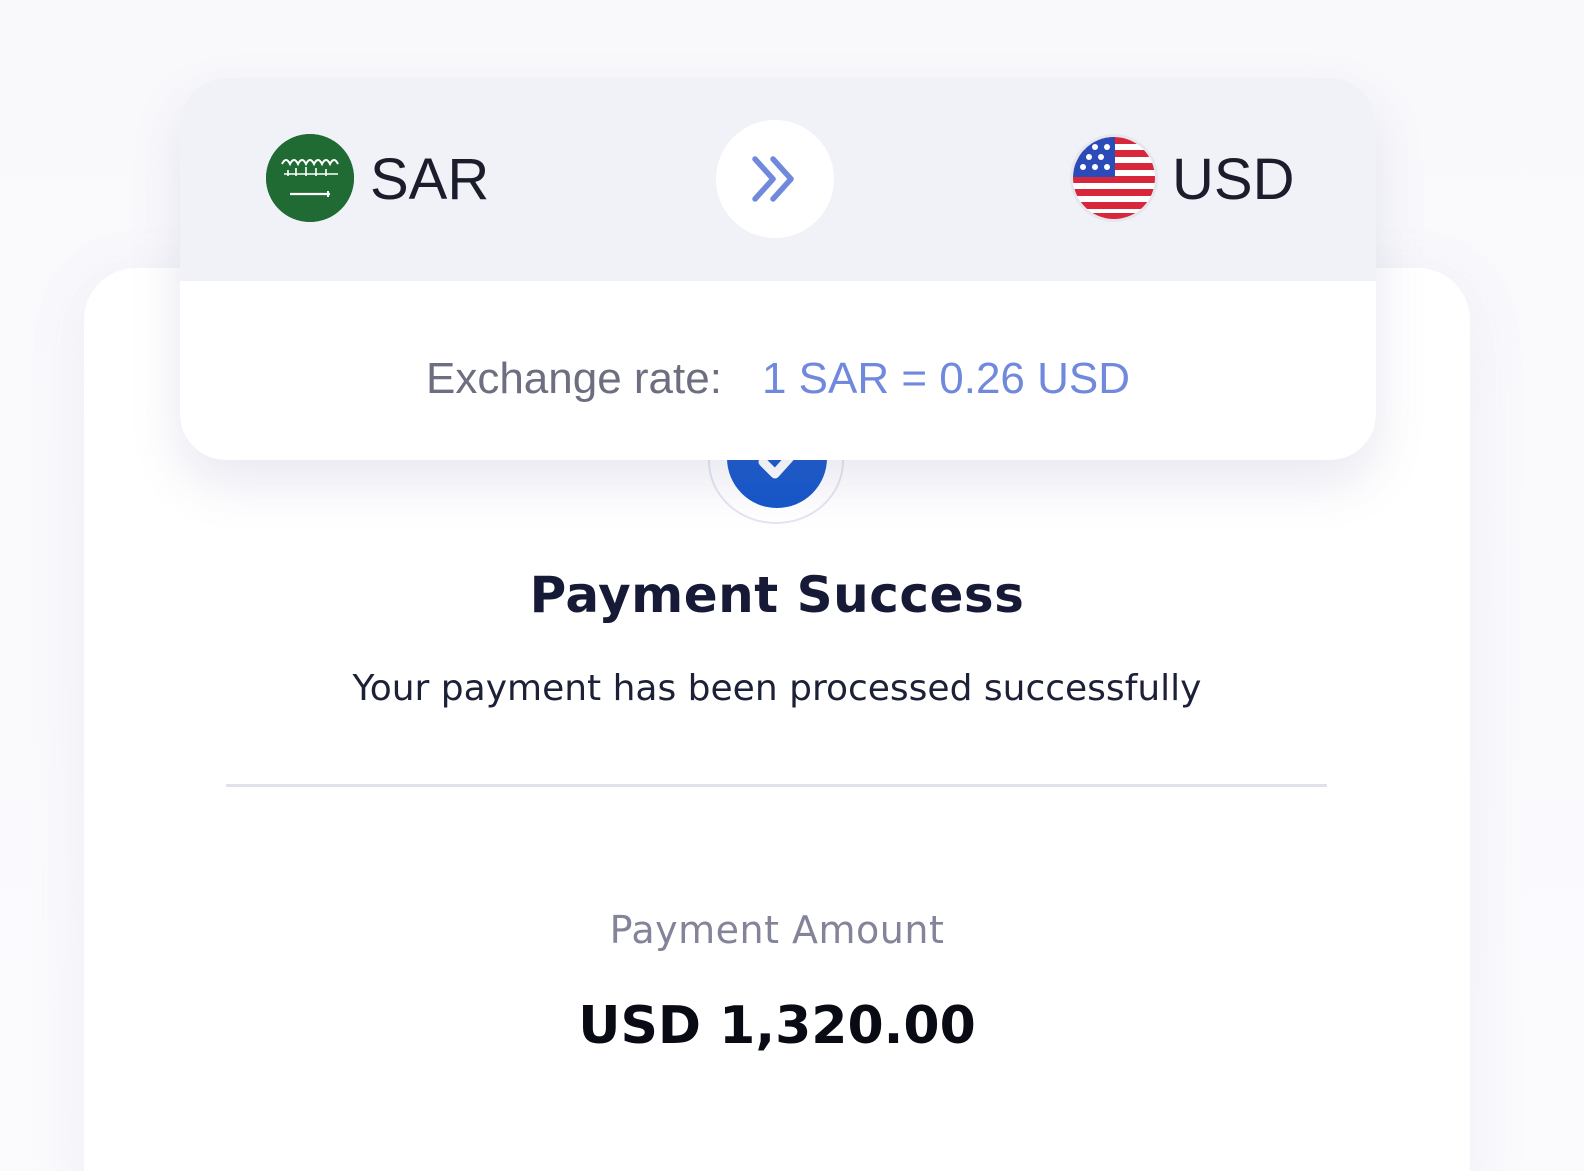 The image size is (1584, 1171). I want to click on divider, so click(776, 785).